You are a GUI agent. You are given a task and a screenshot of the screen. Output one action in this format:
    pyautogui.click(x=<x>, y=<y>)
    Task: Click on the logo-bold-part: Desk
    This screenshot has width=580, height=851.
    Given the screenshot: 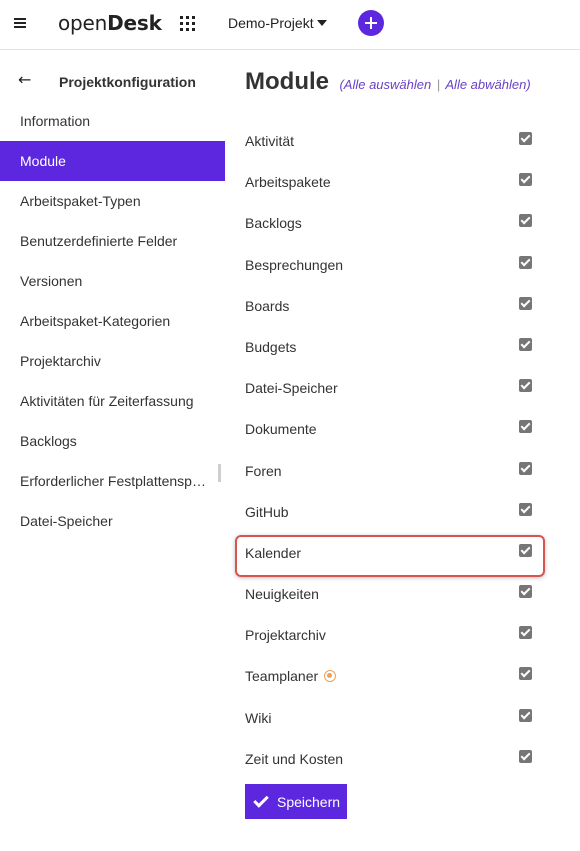 What is the action you would take?
    pyautogui.click(x=134, y=23)
    